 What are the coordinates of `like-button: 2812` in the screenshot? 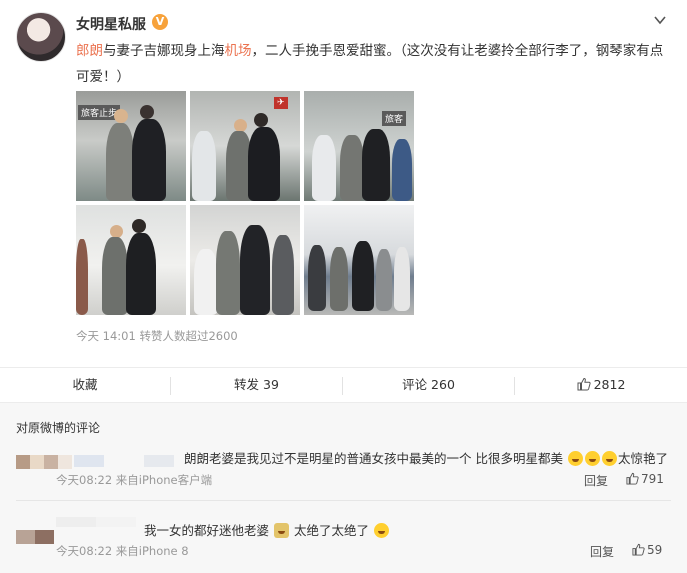 It's located at (601, 385).